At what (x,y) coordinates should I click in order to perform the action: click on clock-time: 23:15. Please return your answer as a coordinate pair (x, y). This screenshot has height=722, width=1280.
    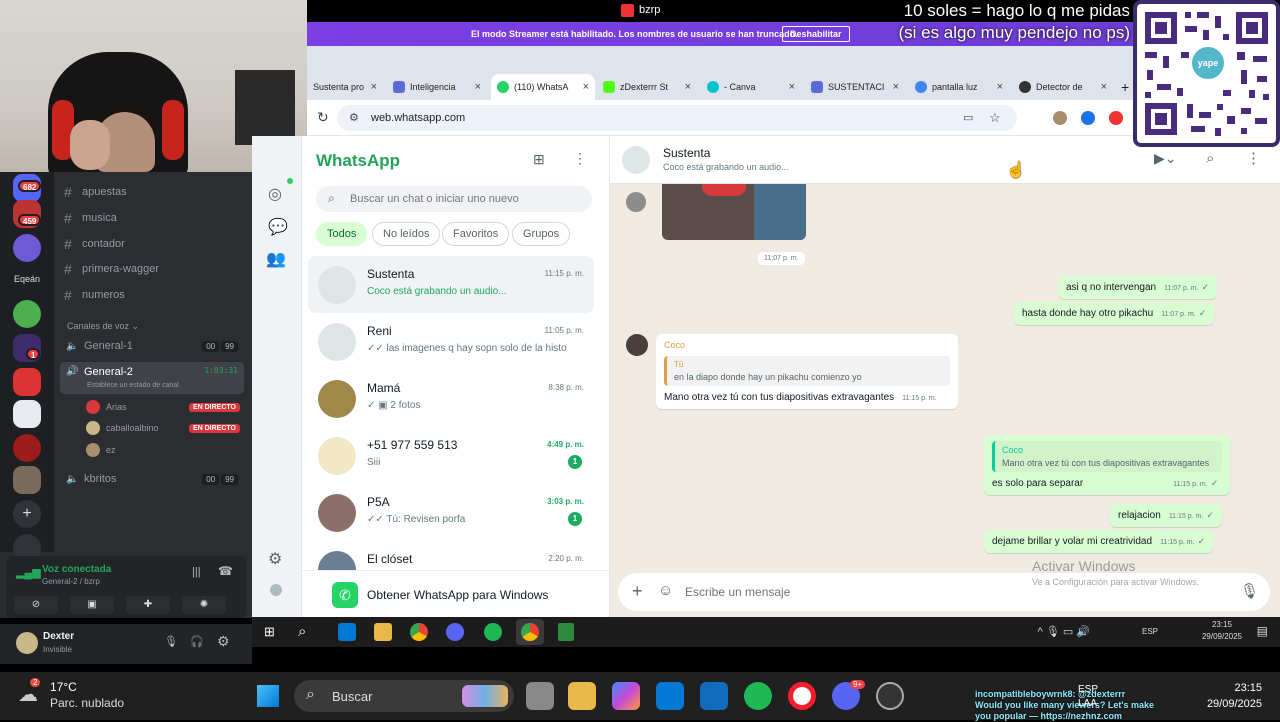
    Looking at the image, I should click on (1222, 624).